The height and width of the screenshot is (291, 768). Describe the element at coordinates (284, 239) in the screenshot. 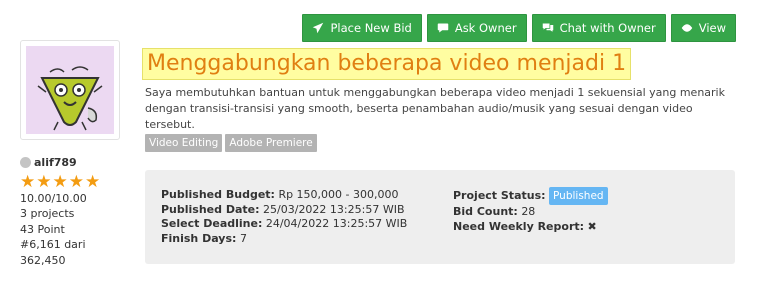

I see `finish-days-row: Finish Days: 7` at that location.